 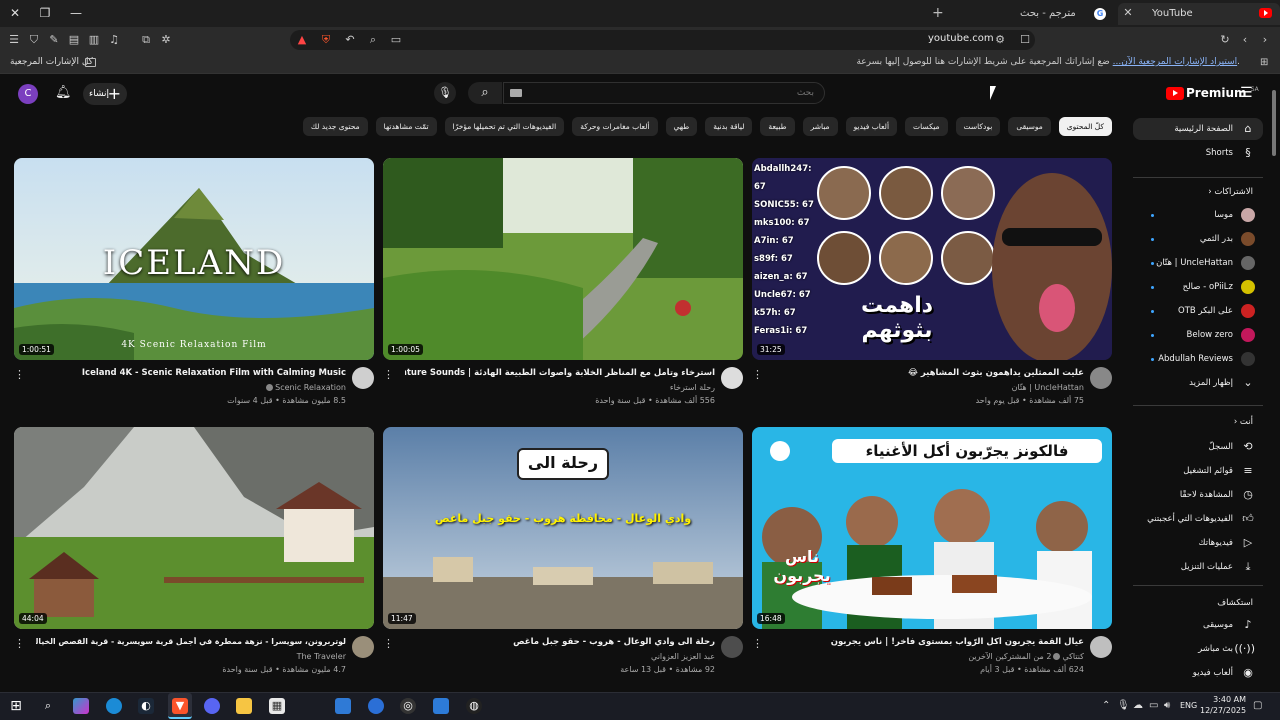 What do you see at coordinates (63, 93) in the screenshot?
I see `notifications-bell-icon: 🔔︎` at bounding box center [63, 93].